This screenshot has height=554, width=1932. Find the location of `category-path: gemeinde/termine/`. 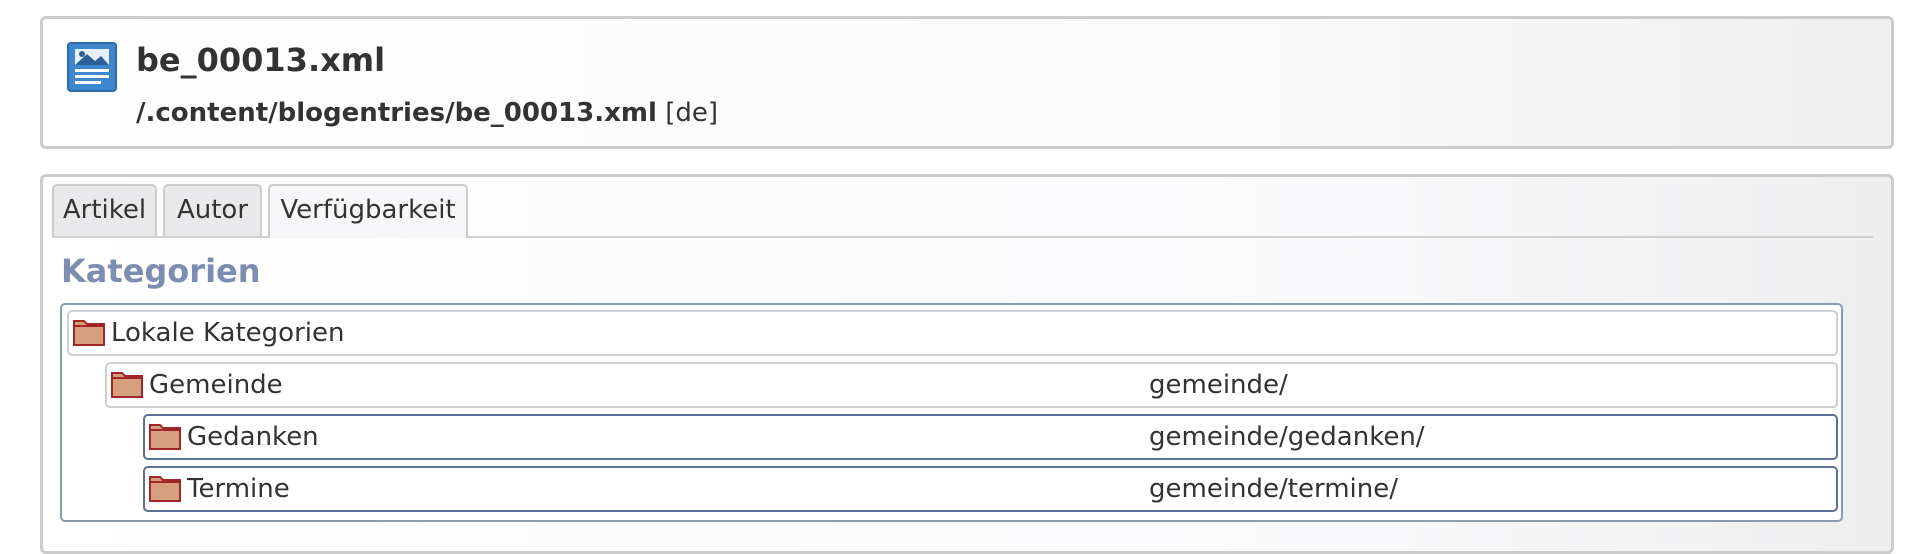

category-path: gemeinde/termine/ is located at coordinates (1273, 489).